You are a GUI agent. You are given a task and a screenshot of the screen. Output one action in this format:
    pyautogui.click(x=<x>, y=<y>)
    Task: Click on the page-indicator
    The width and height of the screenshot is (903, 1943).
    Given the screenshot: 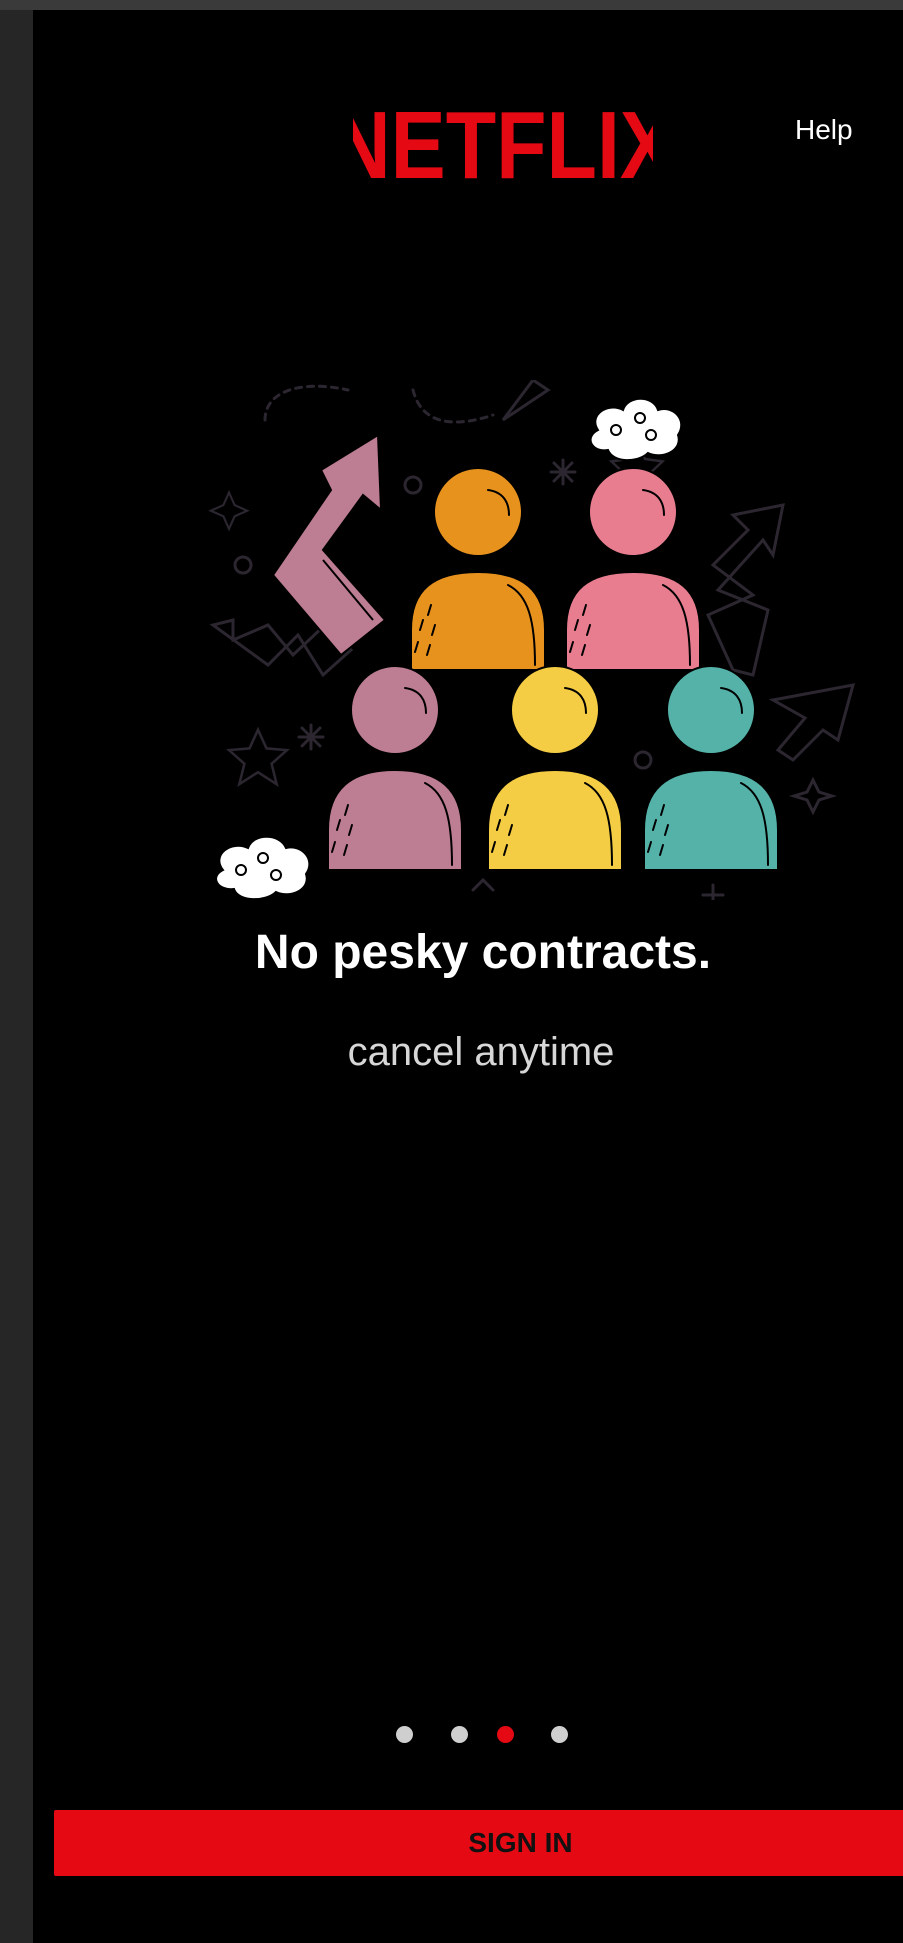 What is the action you would take?
    pyautogui.click(x=516, y=1736)
    